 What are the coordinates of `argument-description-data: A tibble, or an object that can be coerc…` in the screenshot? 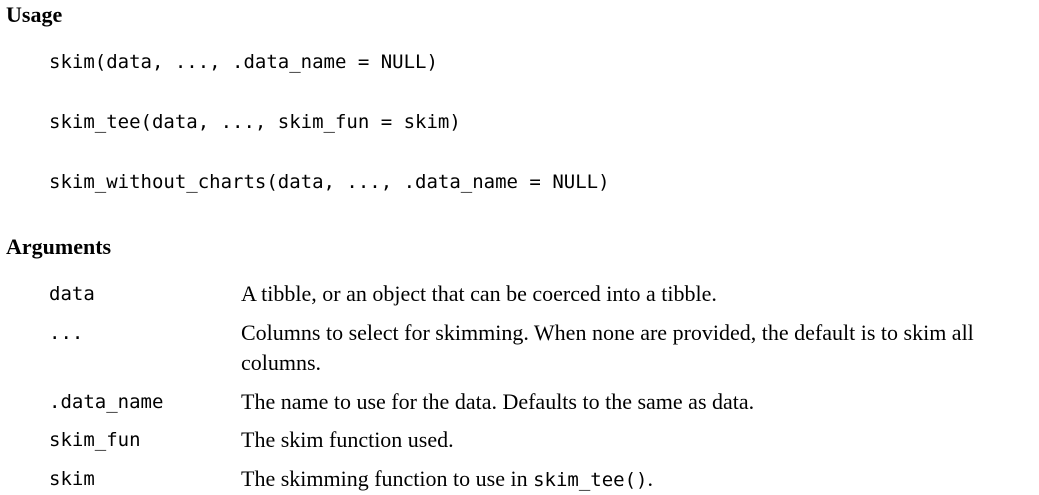 It's located at (479, 293).